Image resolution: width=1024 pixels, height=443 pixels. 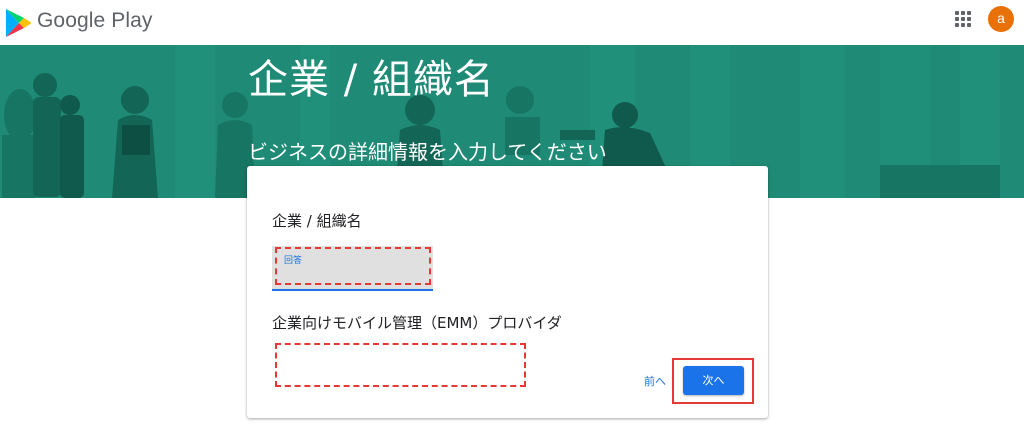 I want to click on emm-provider-label: 企業向けモバイル管理（EMM）プロバイダ, so click(x=417, y=323).